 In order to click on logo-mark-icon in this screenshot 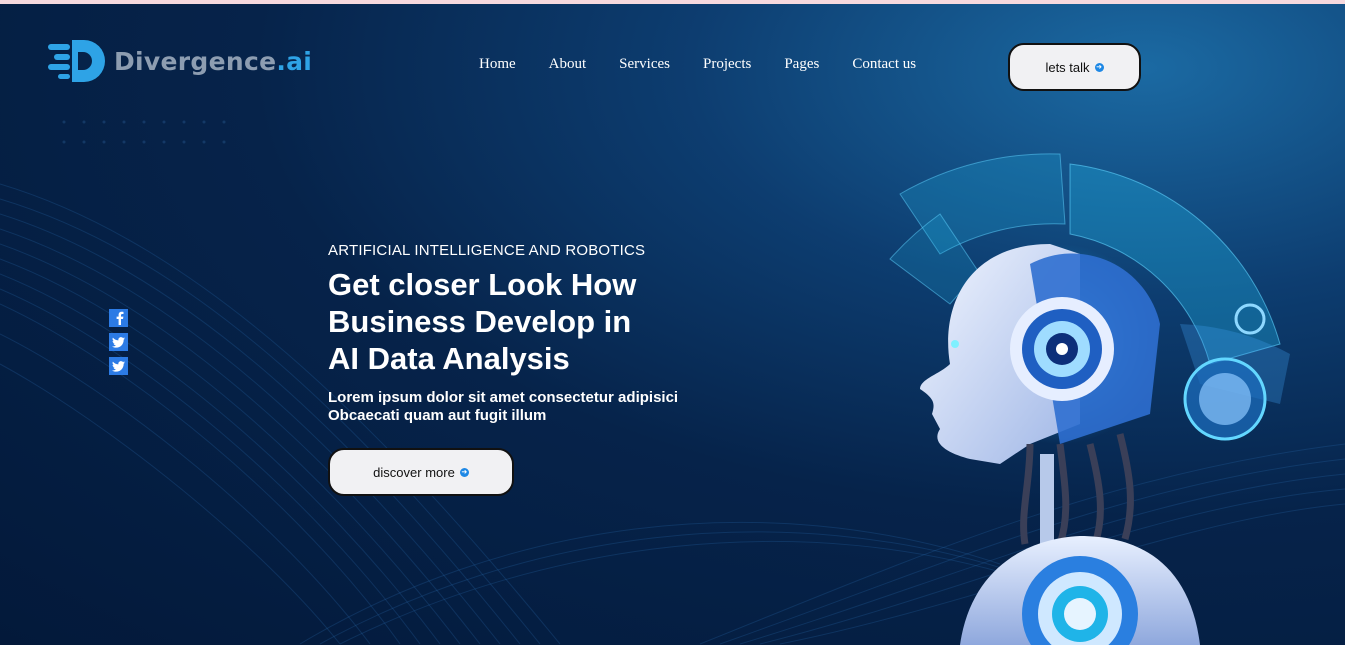, I will do `click(76, 61)`.